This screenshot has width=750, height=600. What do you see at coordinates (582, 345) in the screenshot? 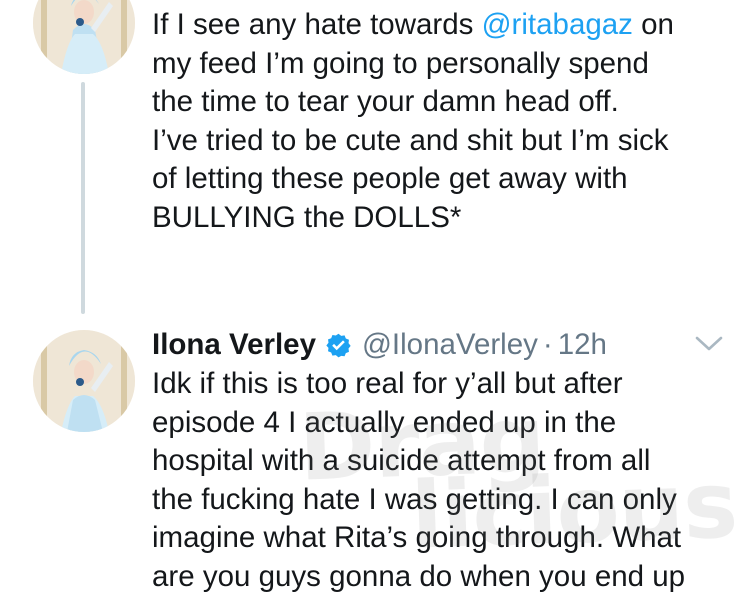
I see `timestamp: 12h` at bounding box center [582, 345].